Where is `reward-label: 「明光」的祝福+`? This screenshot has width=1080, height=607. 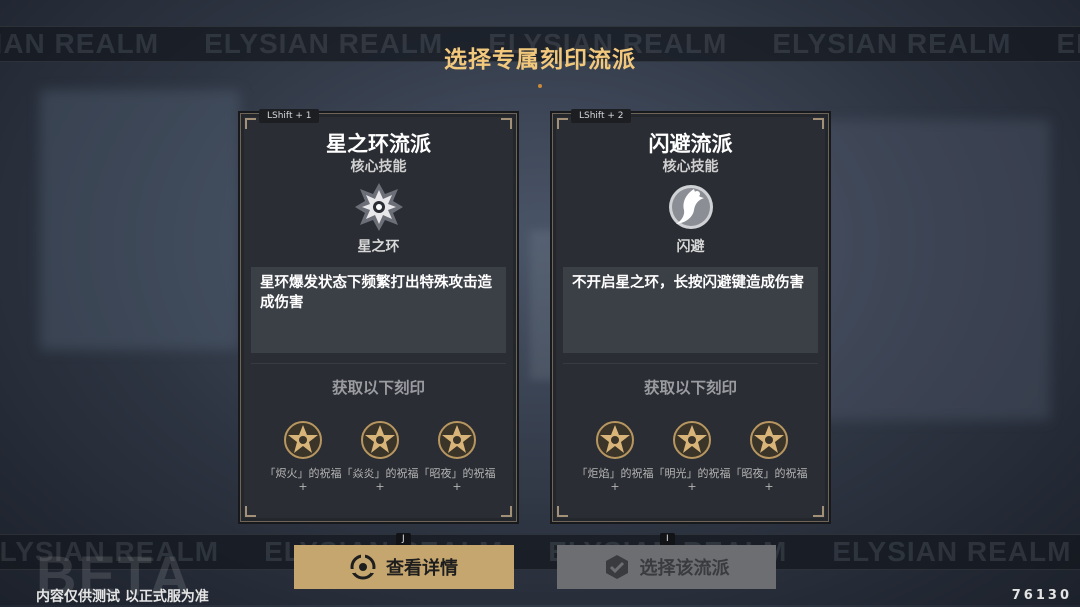
reward-label: 「明光」的祝福+ is located at coordinates (692, 480).